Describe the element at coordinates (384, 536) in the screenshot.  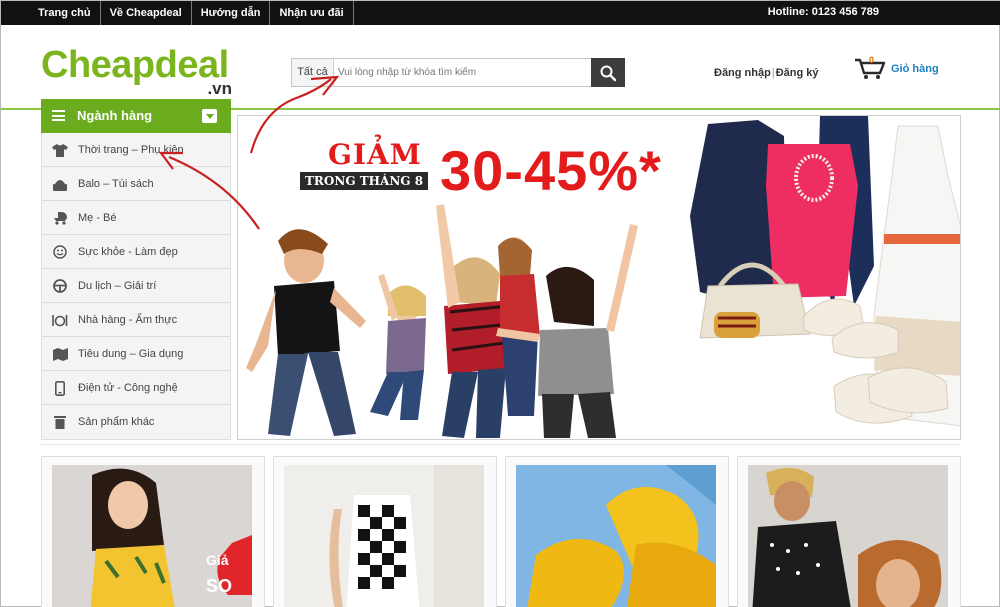
I see `product-image-checkered-dress` at that location.